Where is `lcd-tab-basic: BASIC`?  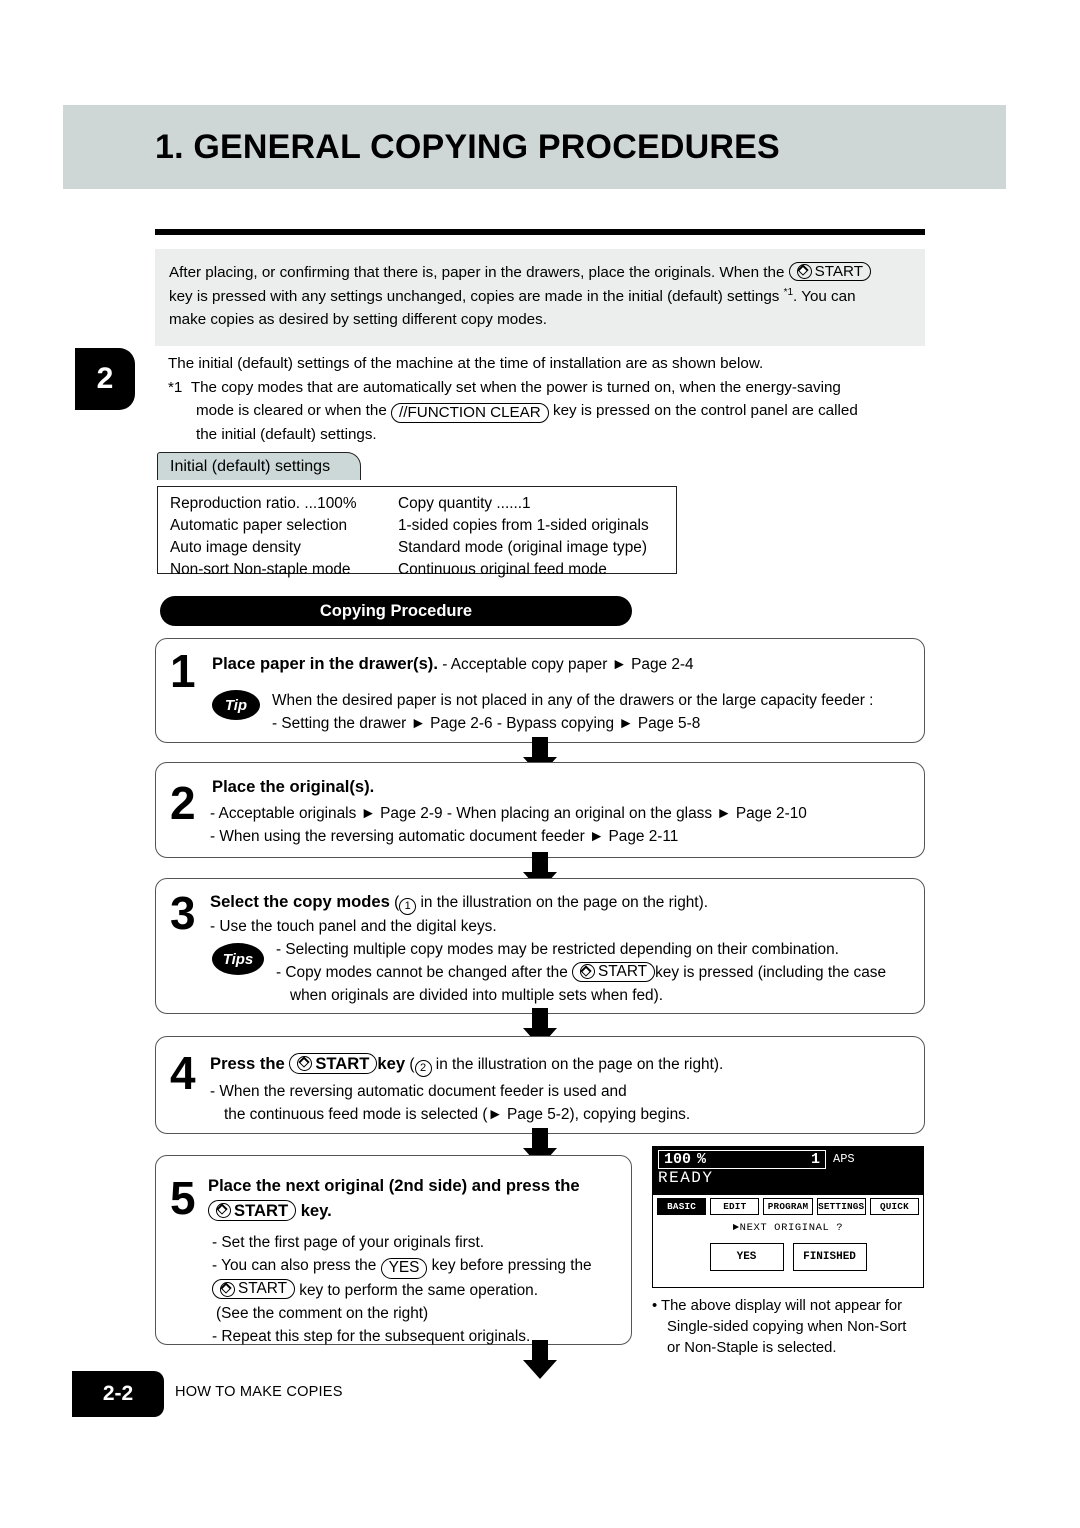 lcd-tab-basic: BASIC is located at coordinates (682, 1206).